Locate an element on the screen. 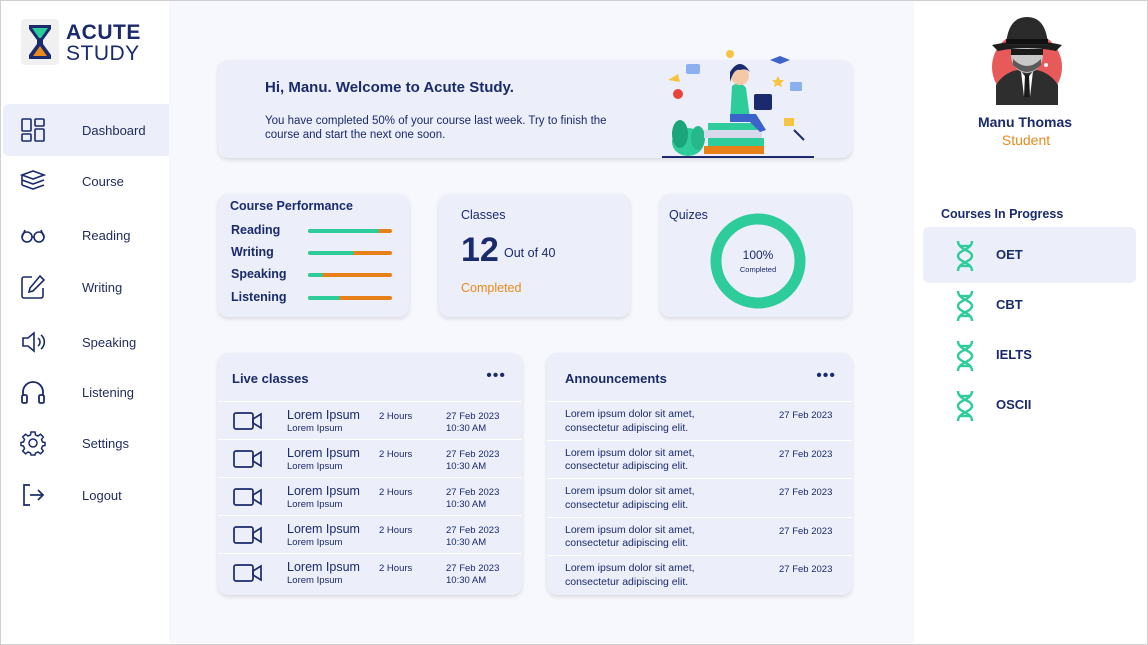  quiz-label: Completed is located at coordinates (758, 269).